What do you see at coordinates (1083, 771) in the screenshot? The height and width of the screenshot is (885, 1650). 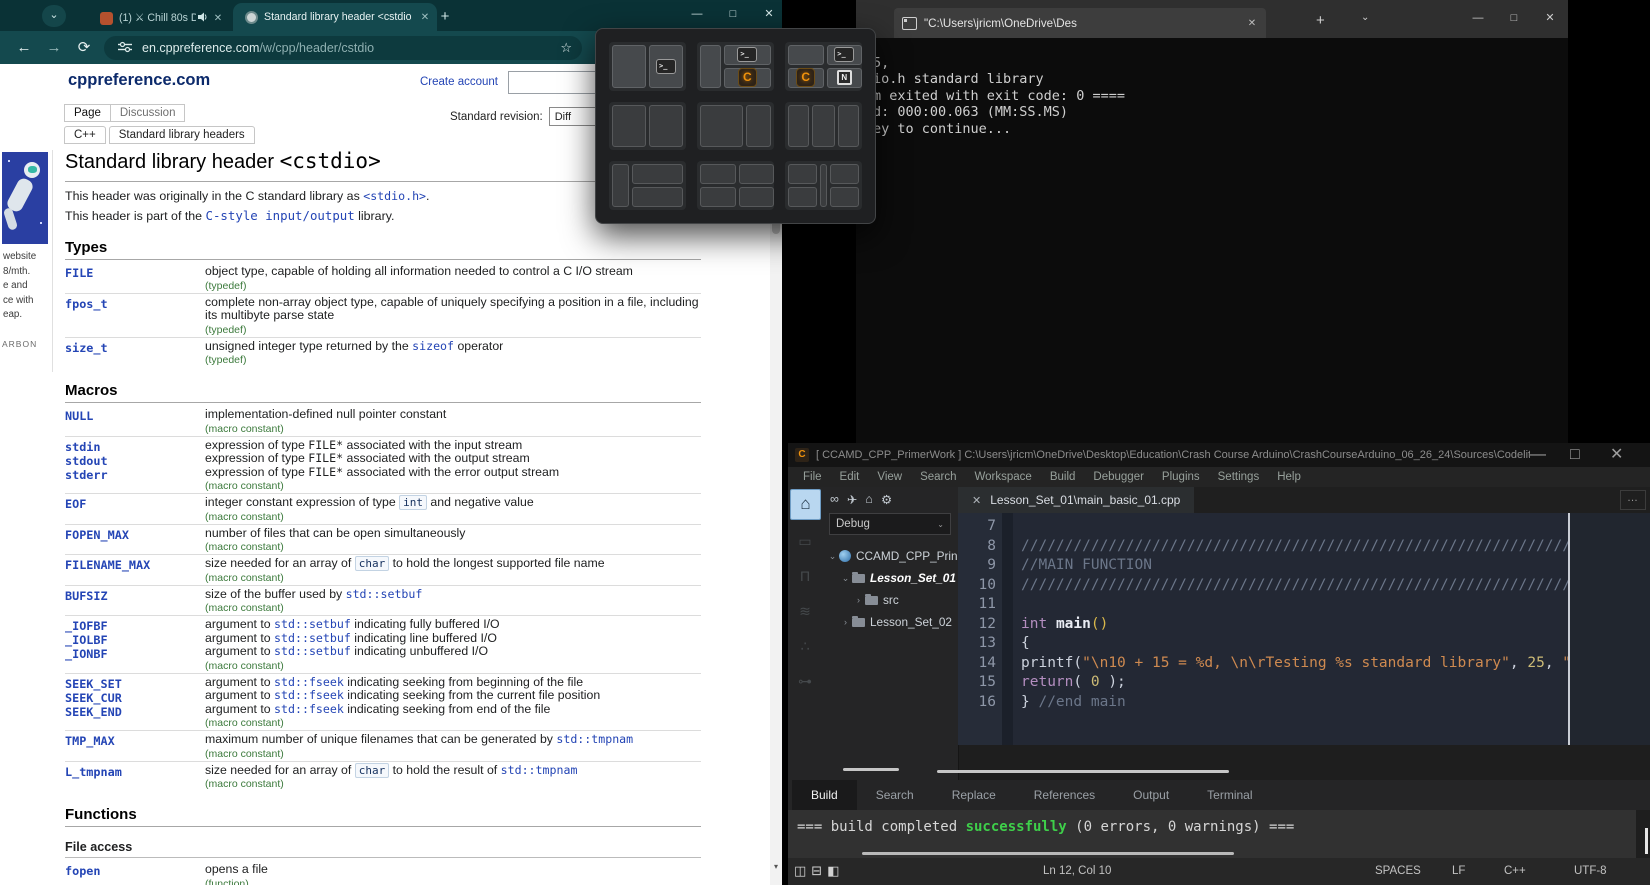 I see `editor-hscrollbar` at bounding box center [1083, 771].